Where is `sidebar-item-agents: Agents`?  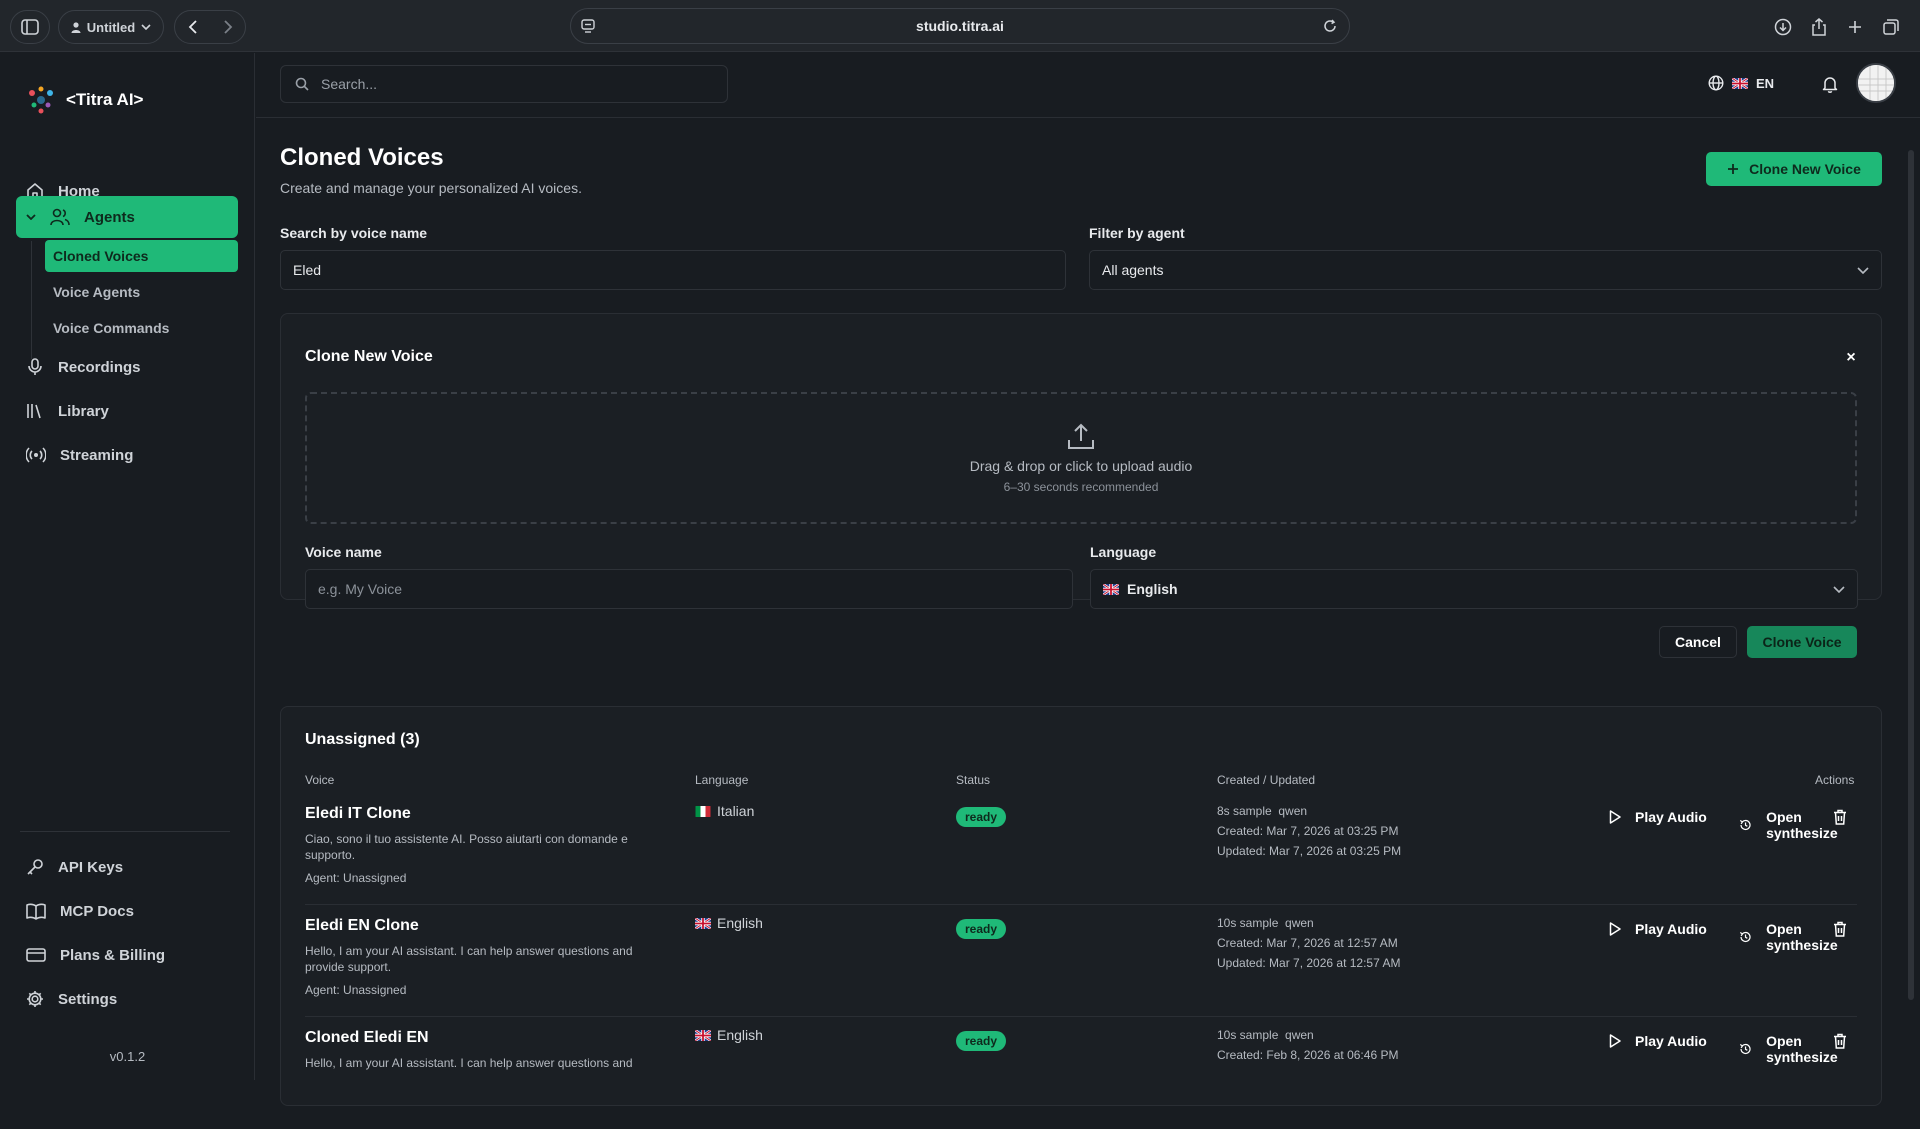
sidebar-item-agents: Agents is located at coordinates (127, 217).